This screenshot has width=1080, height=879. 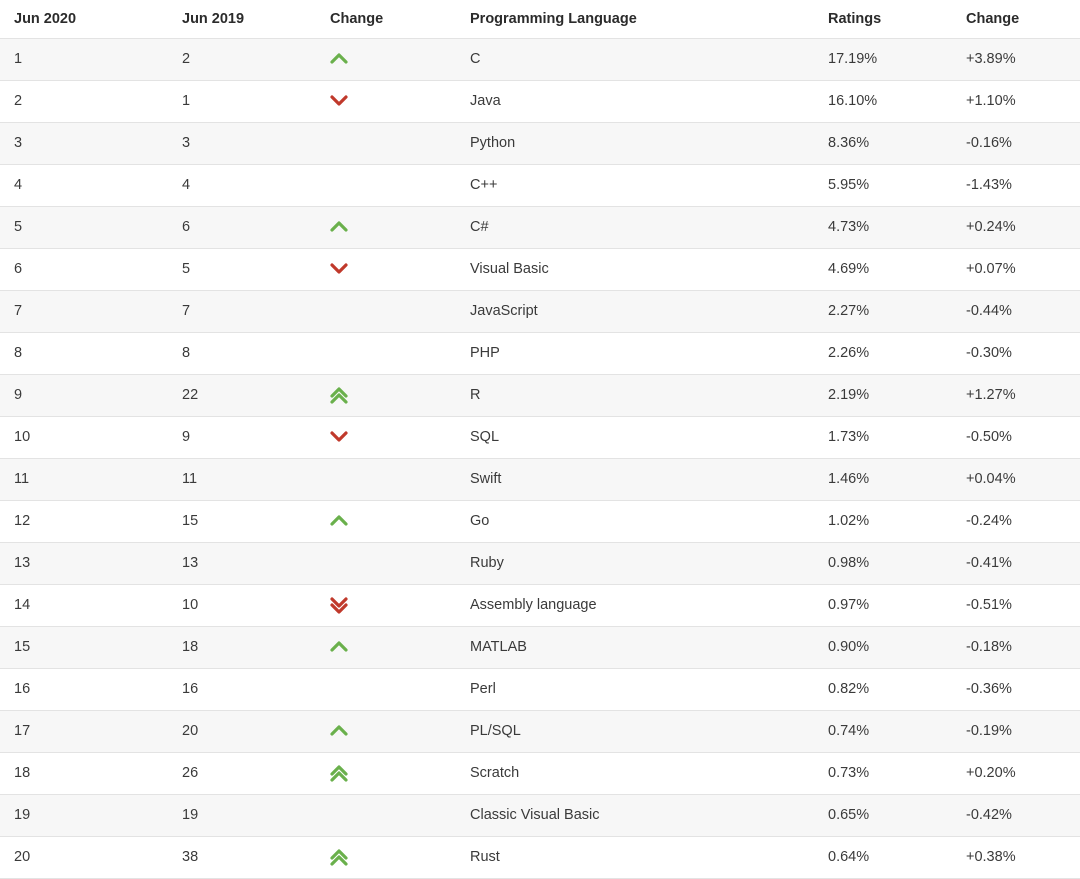 I want to click on cell-ratings: 0.64%, so click(x=883, y=857).